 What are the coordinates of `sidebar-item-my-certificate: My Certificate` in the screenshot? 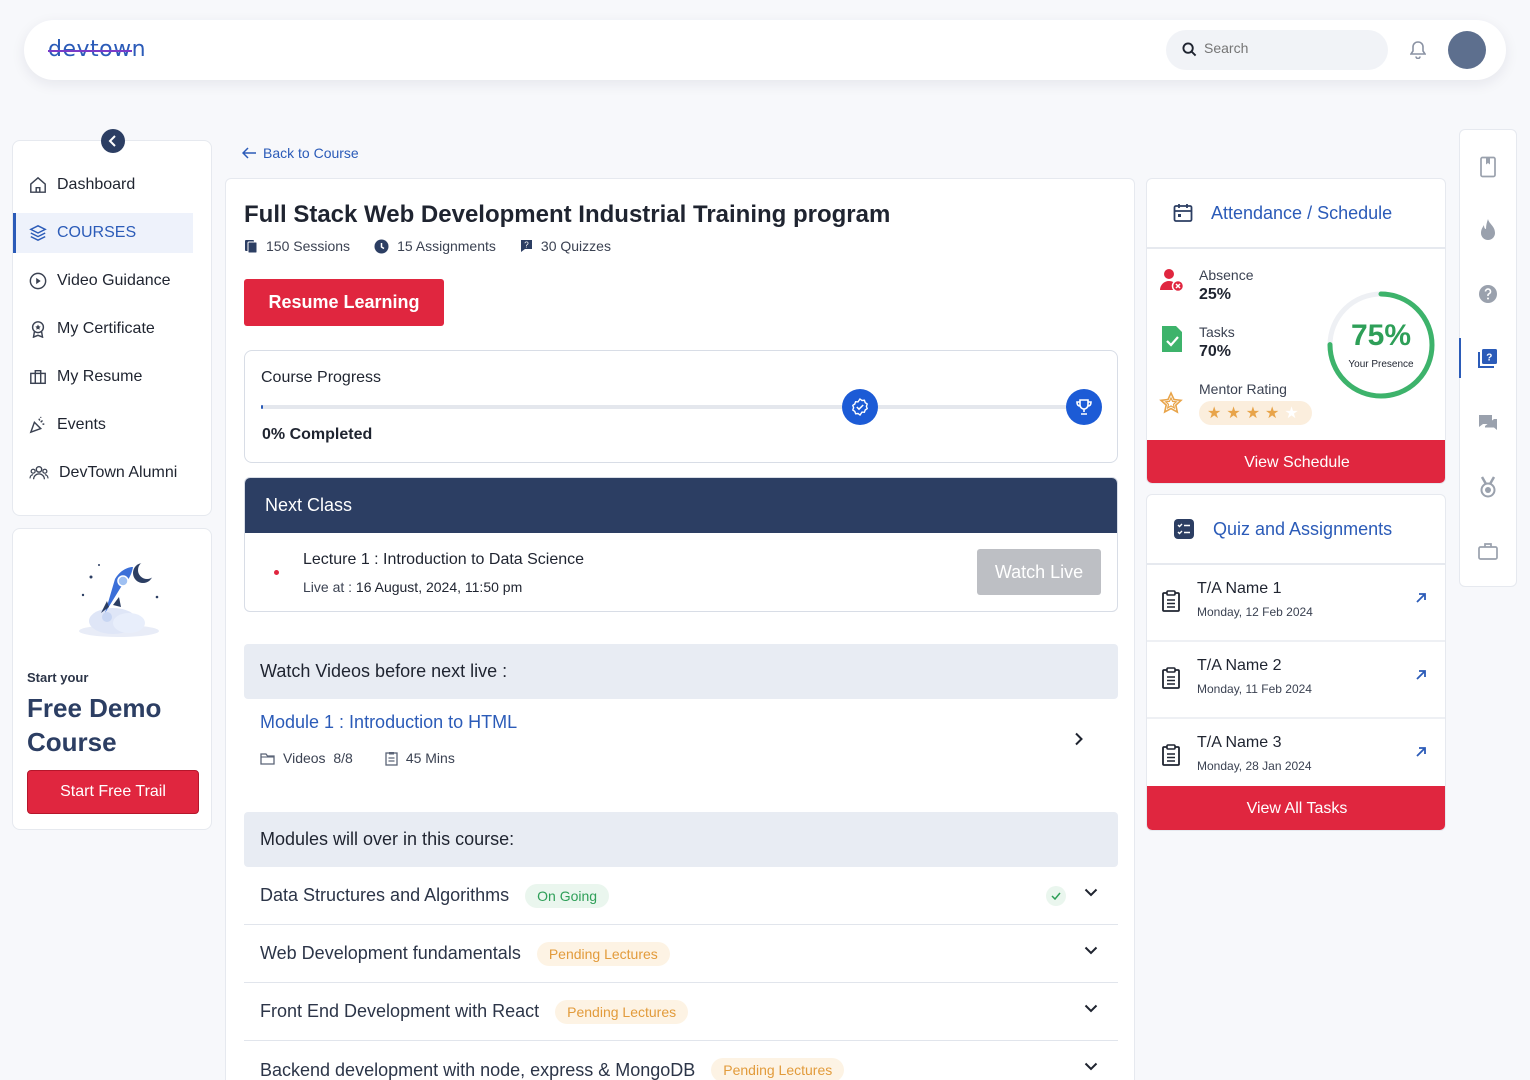 It's located at (103, 329).